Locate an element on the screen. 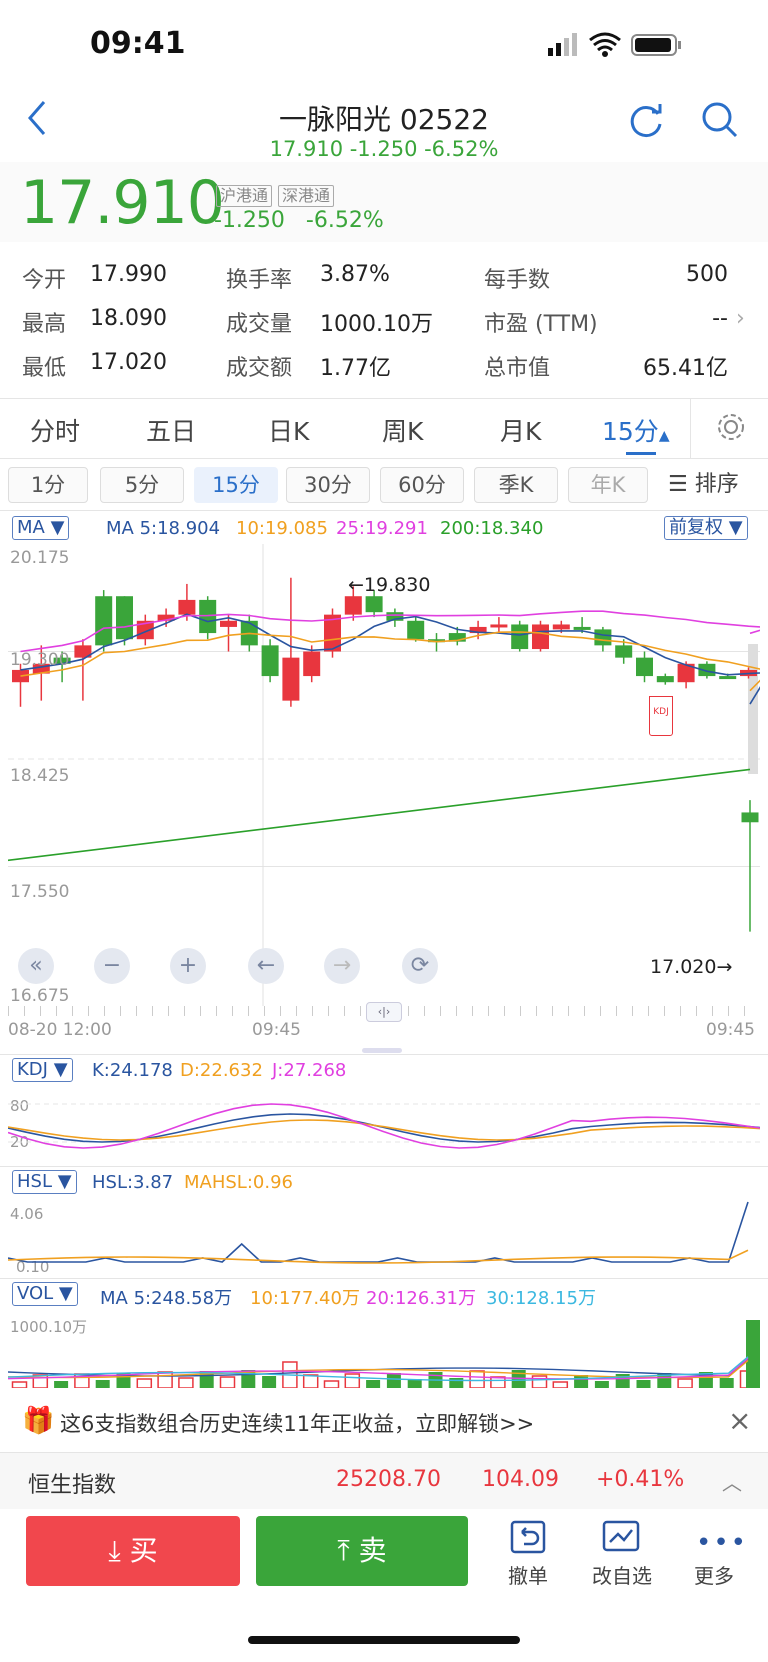 The image size is (768, 1662). edit-watchlist-icon is located at coordinates (622, 1539).